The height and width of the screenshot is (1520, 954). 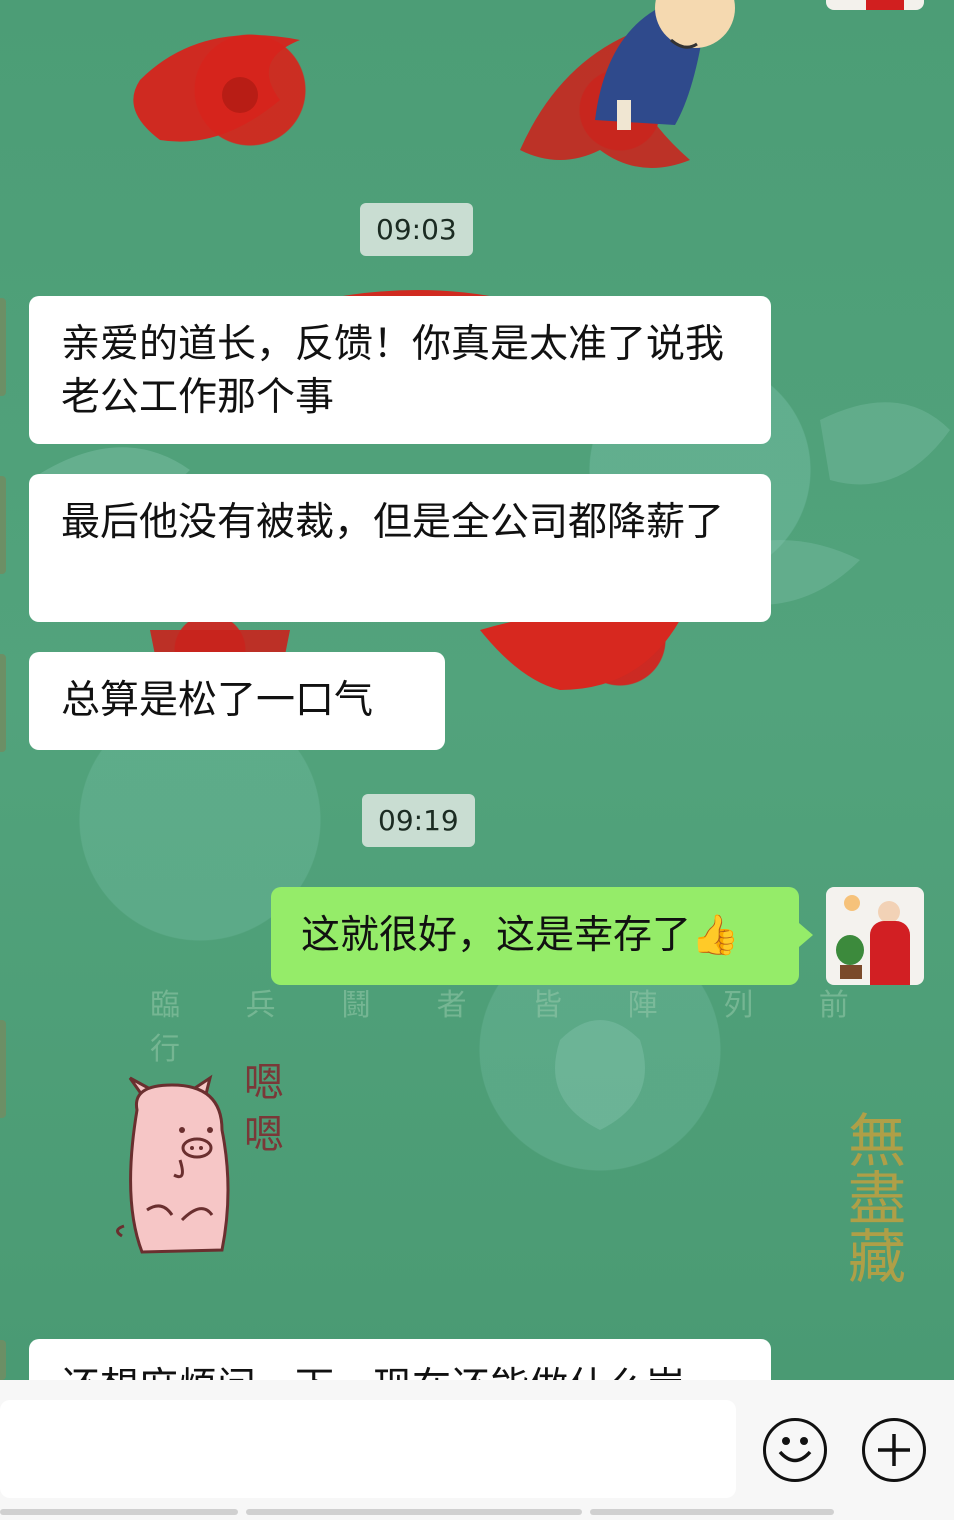 I want to click on emoji-button, so click(x=795, y=1450).